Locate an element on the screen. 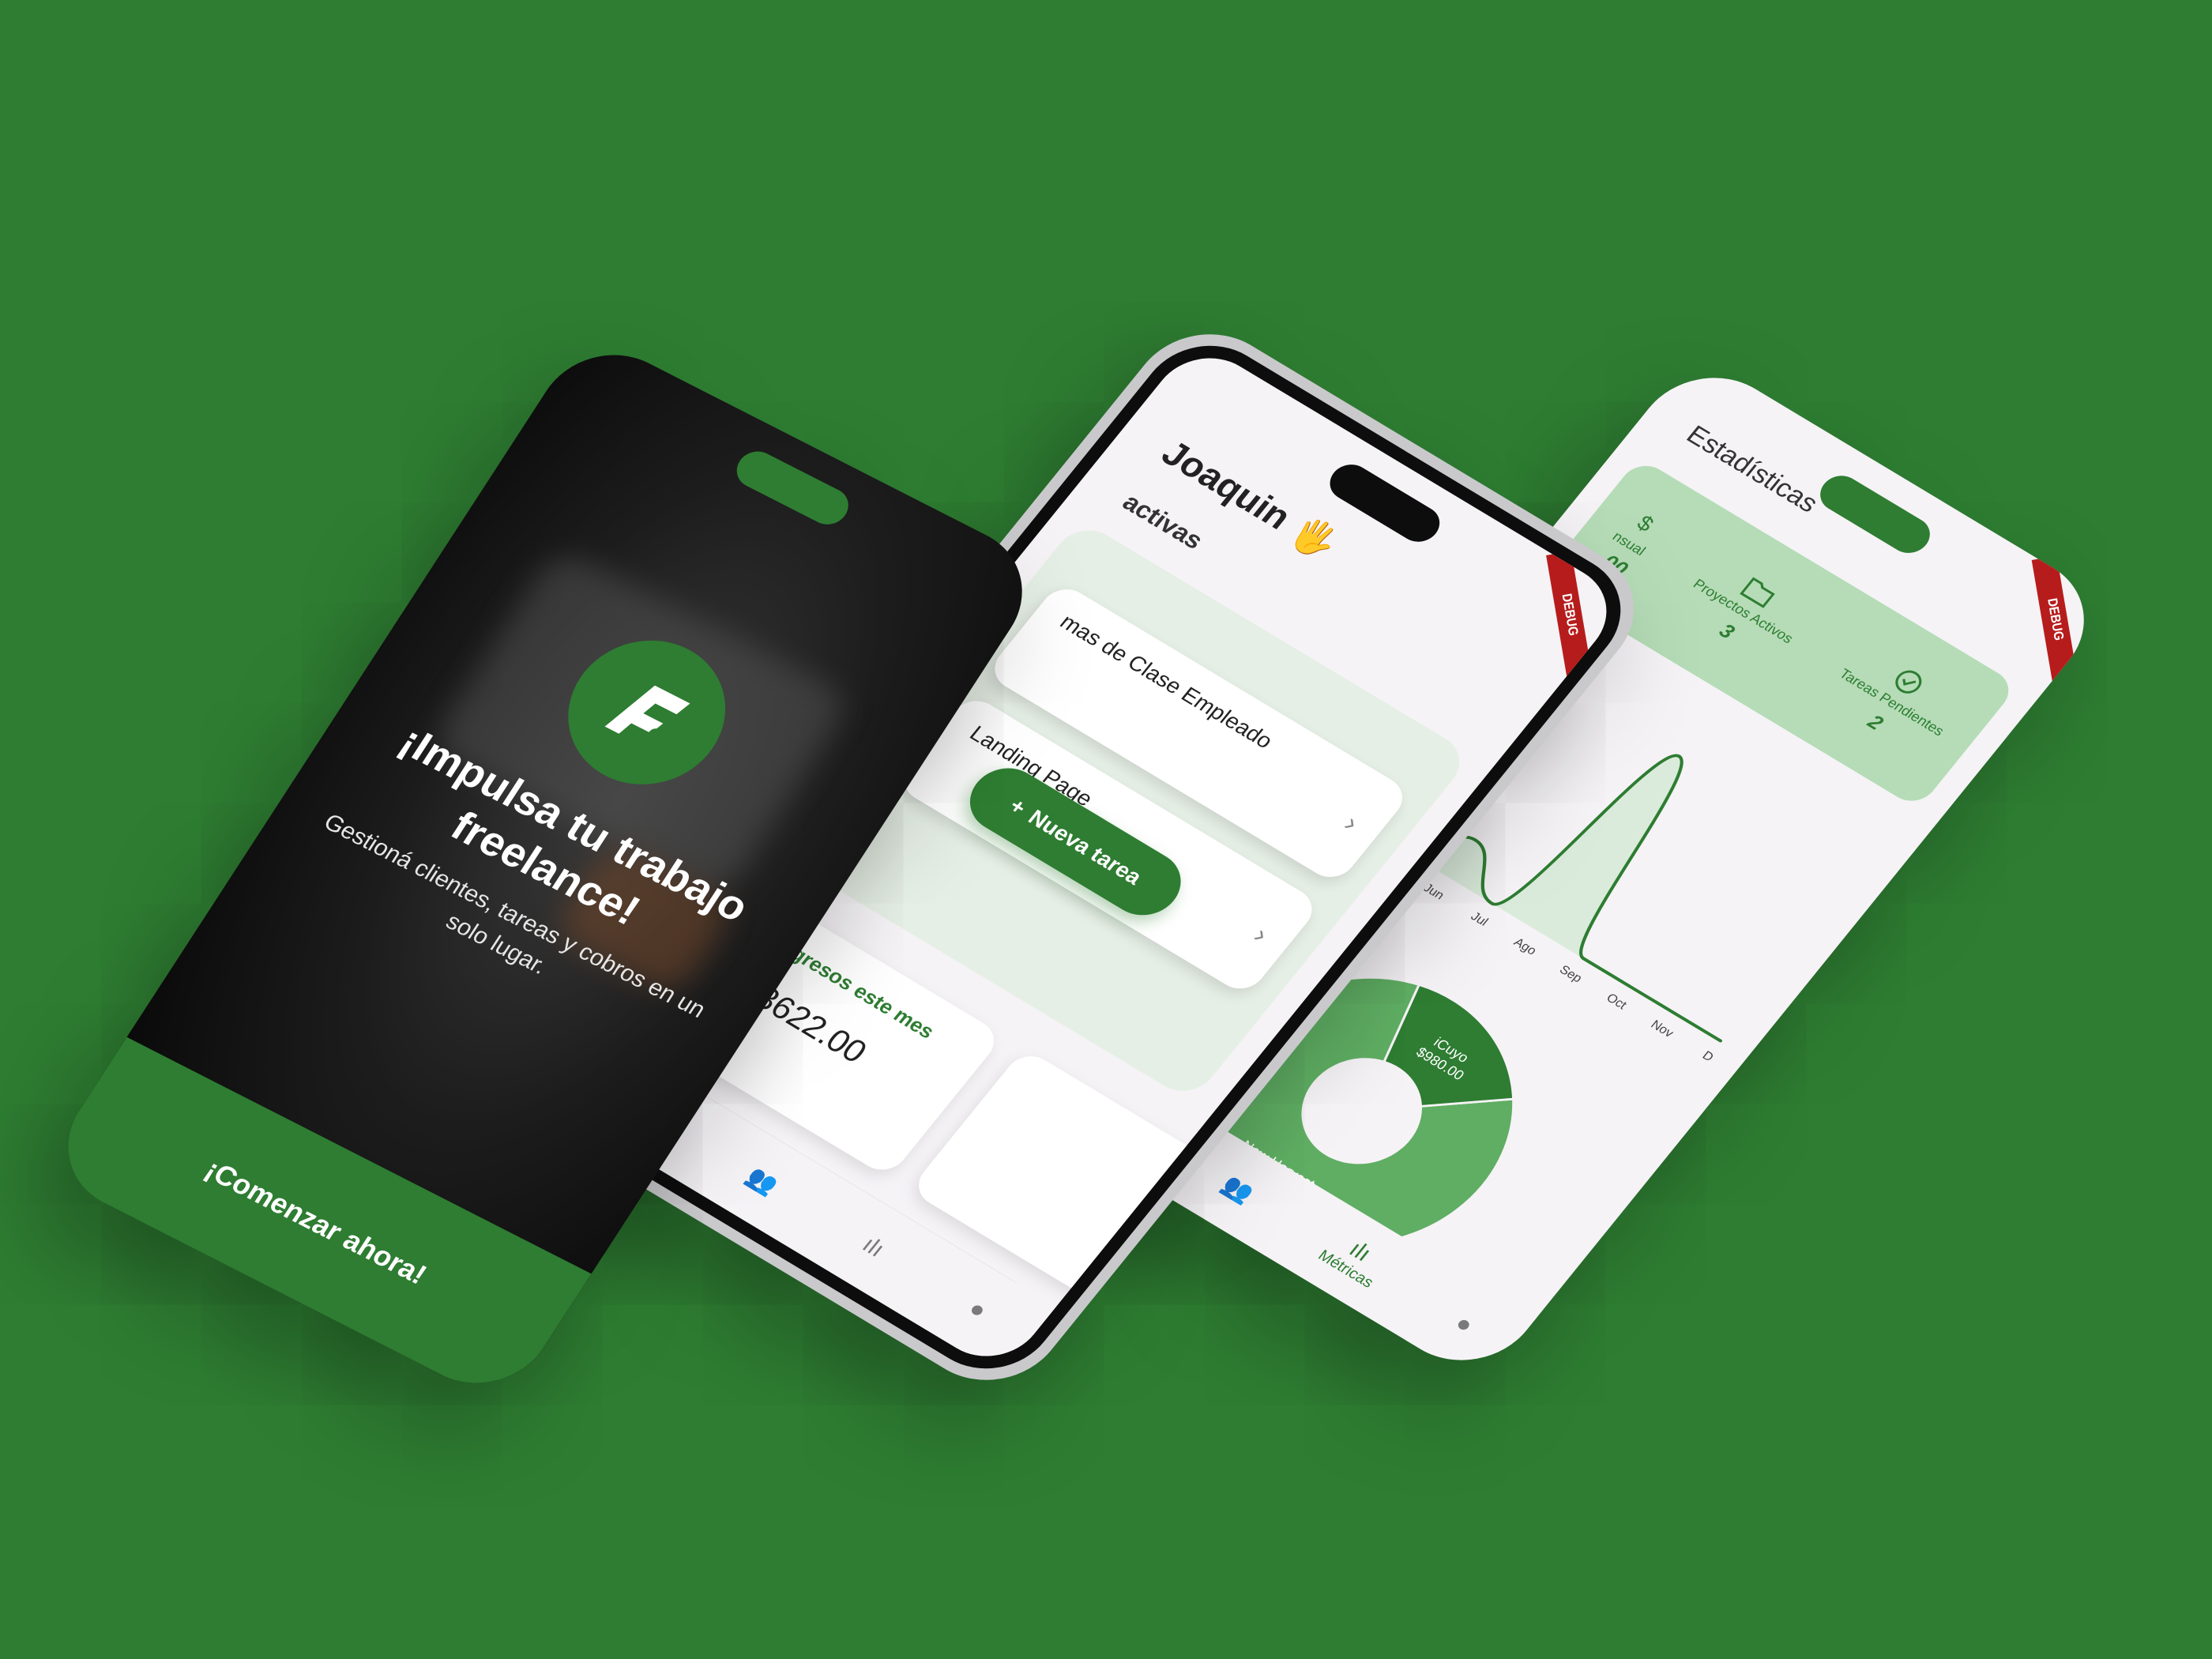 The height and width of the screenshot is (1659, 2212). stat-value: 2 is located at coordinates (1876, 722).